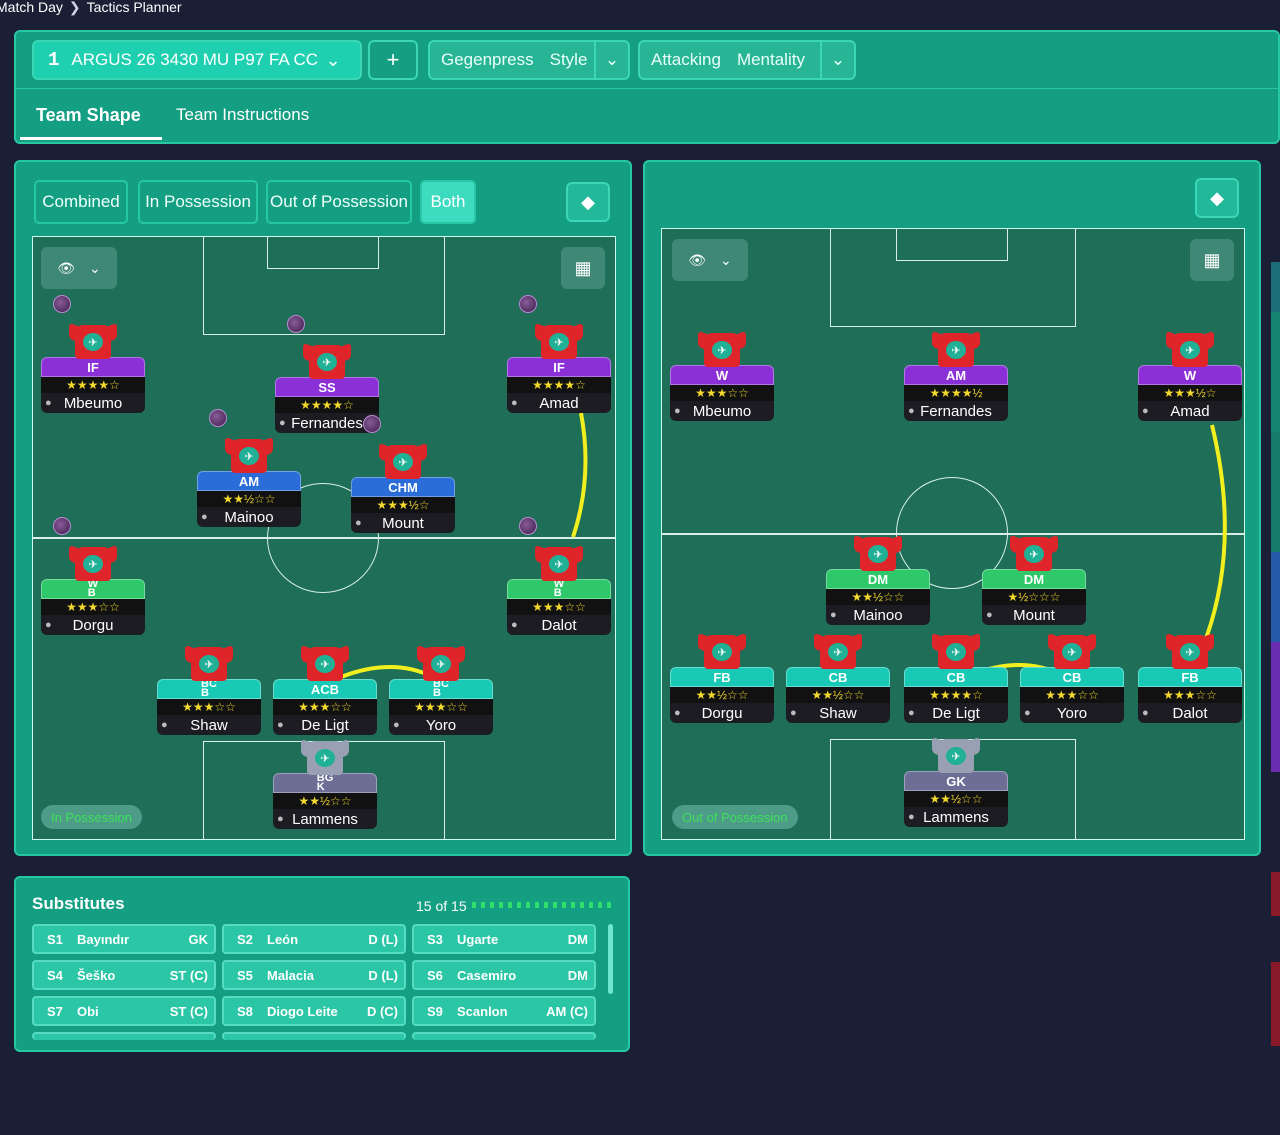  I want to click on active-tab-underline, so click(91, 138).